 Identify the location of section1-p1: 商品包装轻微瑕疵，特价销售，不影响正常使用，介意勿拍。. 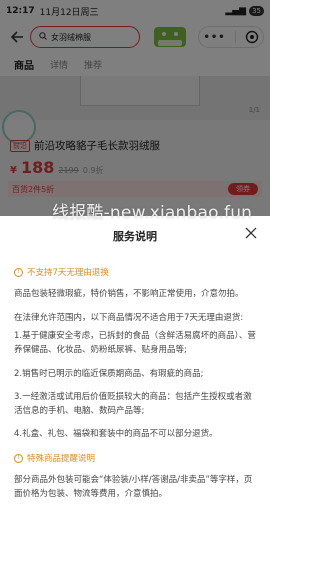
(129, 294).